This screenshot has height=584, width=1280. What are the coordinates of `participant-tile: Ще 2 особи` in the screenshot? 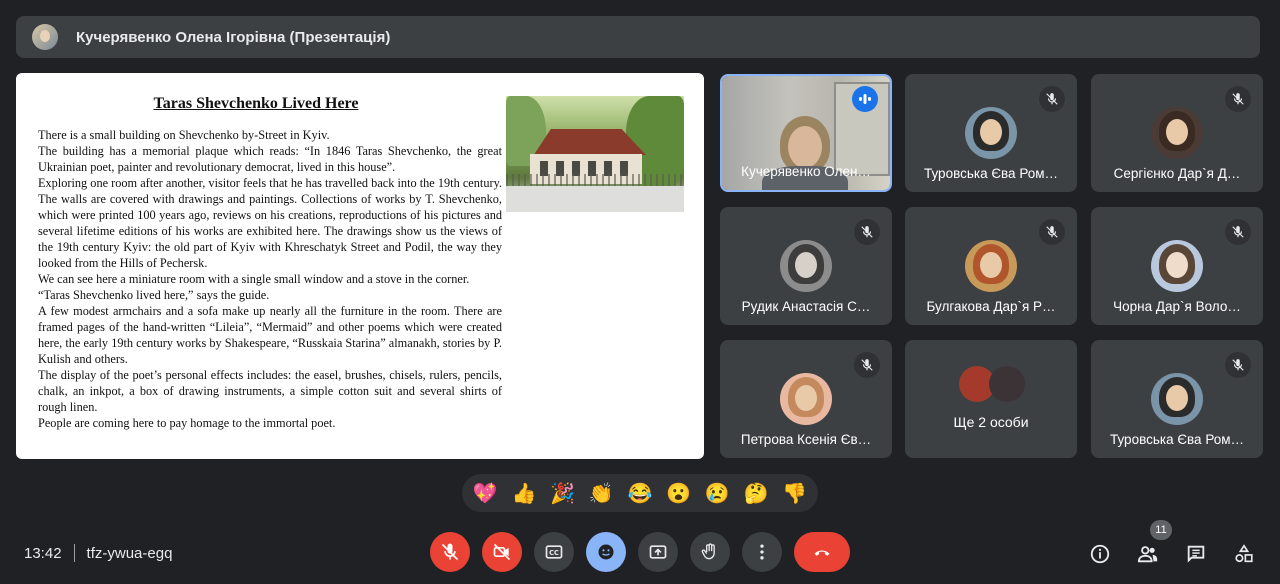 It's located at (991, 399).